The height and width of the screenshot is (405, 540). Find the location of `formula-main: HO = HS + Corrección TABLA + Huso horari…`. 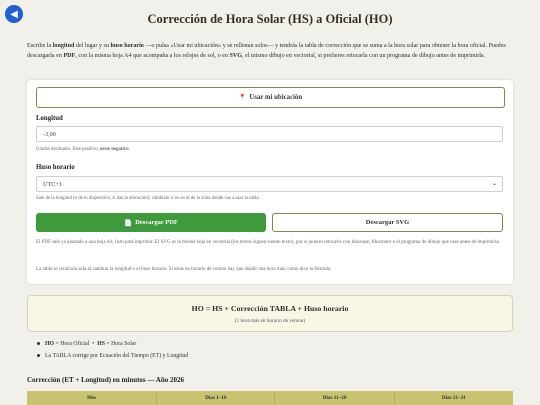

formula-main: HO = HS + Corrección TABLA + Huso horari… is located at coordinates (270, 308).